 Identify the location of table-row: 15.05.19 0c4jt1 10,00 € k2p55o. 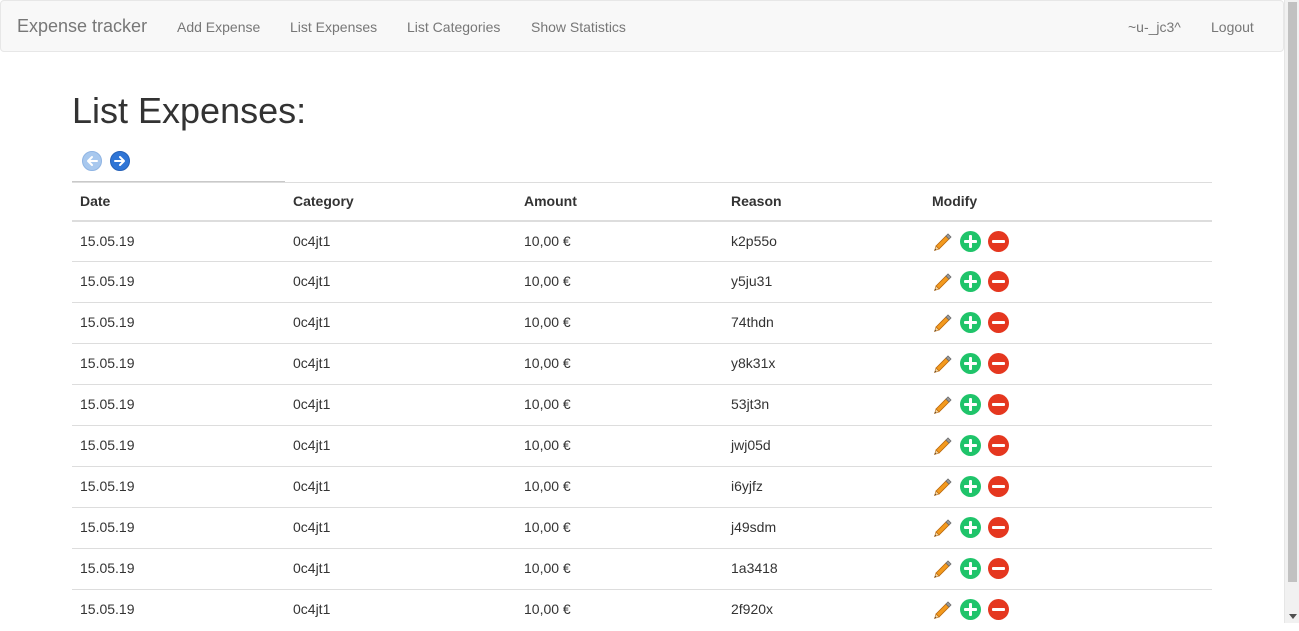
(642, 241).